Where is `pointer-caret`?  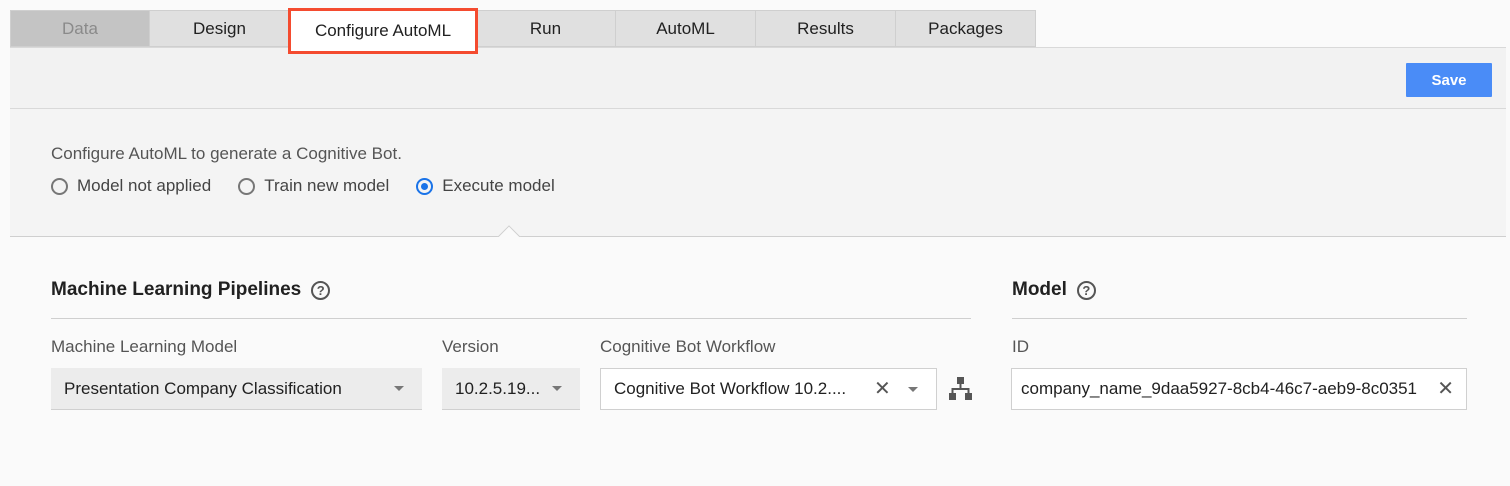 pointer-caret is located at coordinates (509, 230).